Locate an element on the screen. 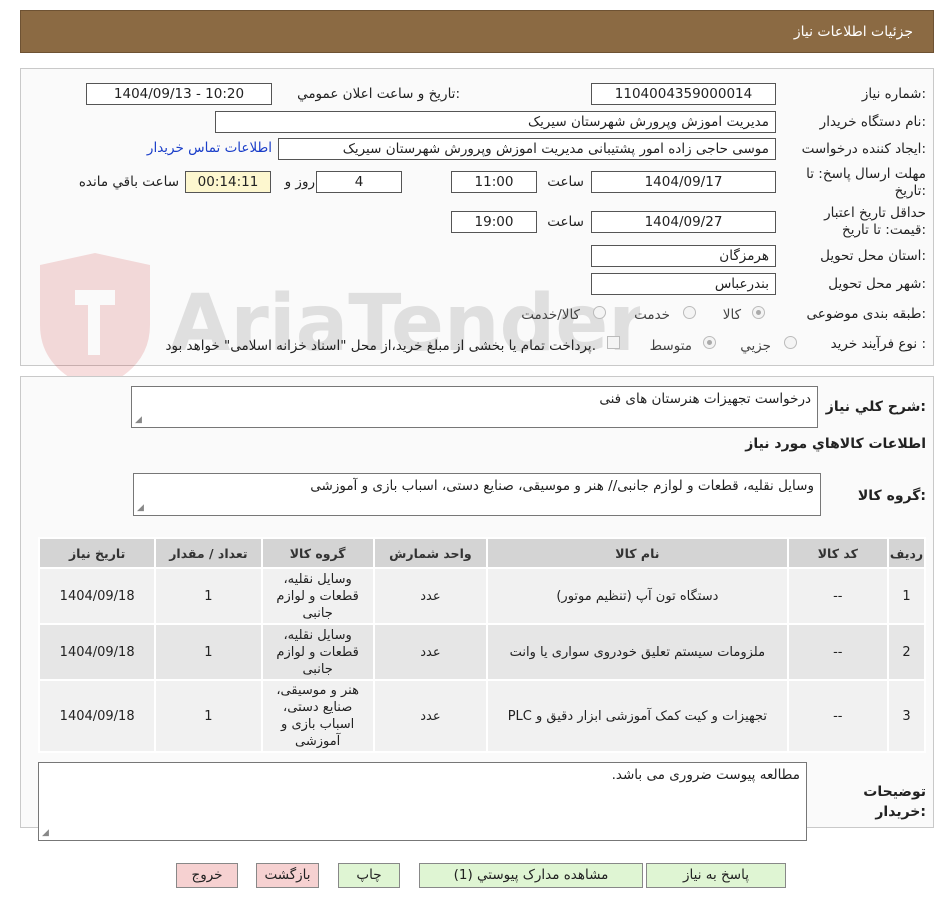 The height and width of the screenshot is (909, 944). remaining-time-field: 00:14:11 is located at coordinates (228, 182).